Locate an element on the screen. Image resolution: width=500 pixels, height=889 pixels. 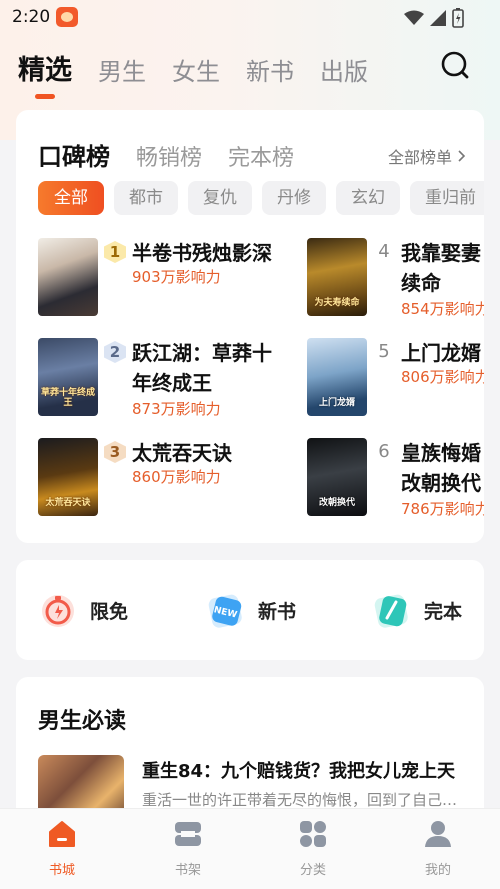
chip-urban: 都市 is located at coordinates (146, 198).